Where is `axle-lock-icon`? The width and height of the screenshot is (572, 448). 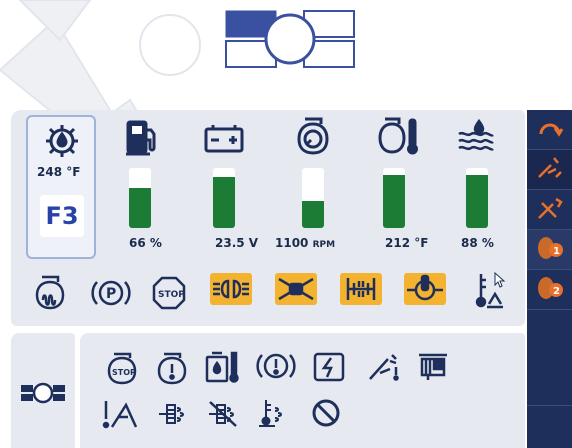 axle-lock-icon is located at coordinates (361, 289).